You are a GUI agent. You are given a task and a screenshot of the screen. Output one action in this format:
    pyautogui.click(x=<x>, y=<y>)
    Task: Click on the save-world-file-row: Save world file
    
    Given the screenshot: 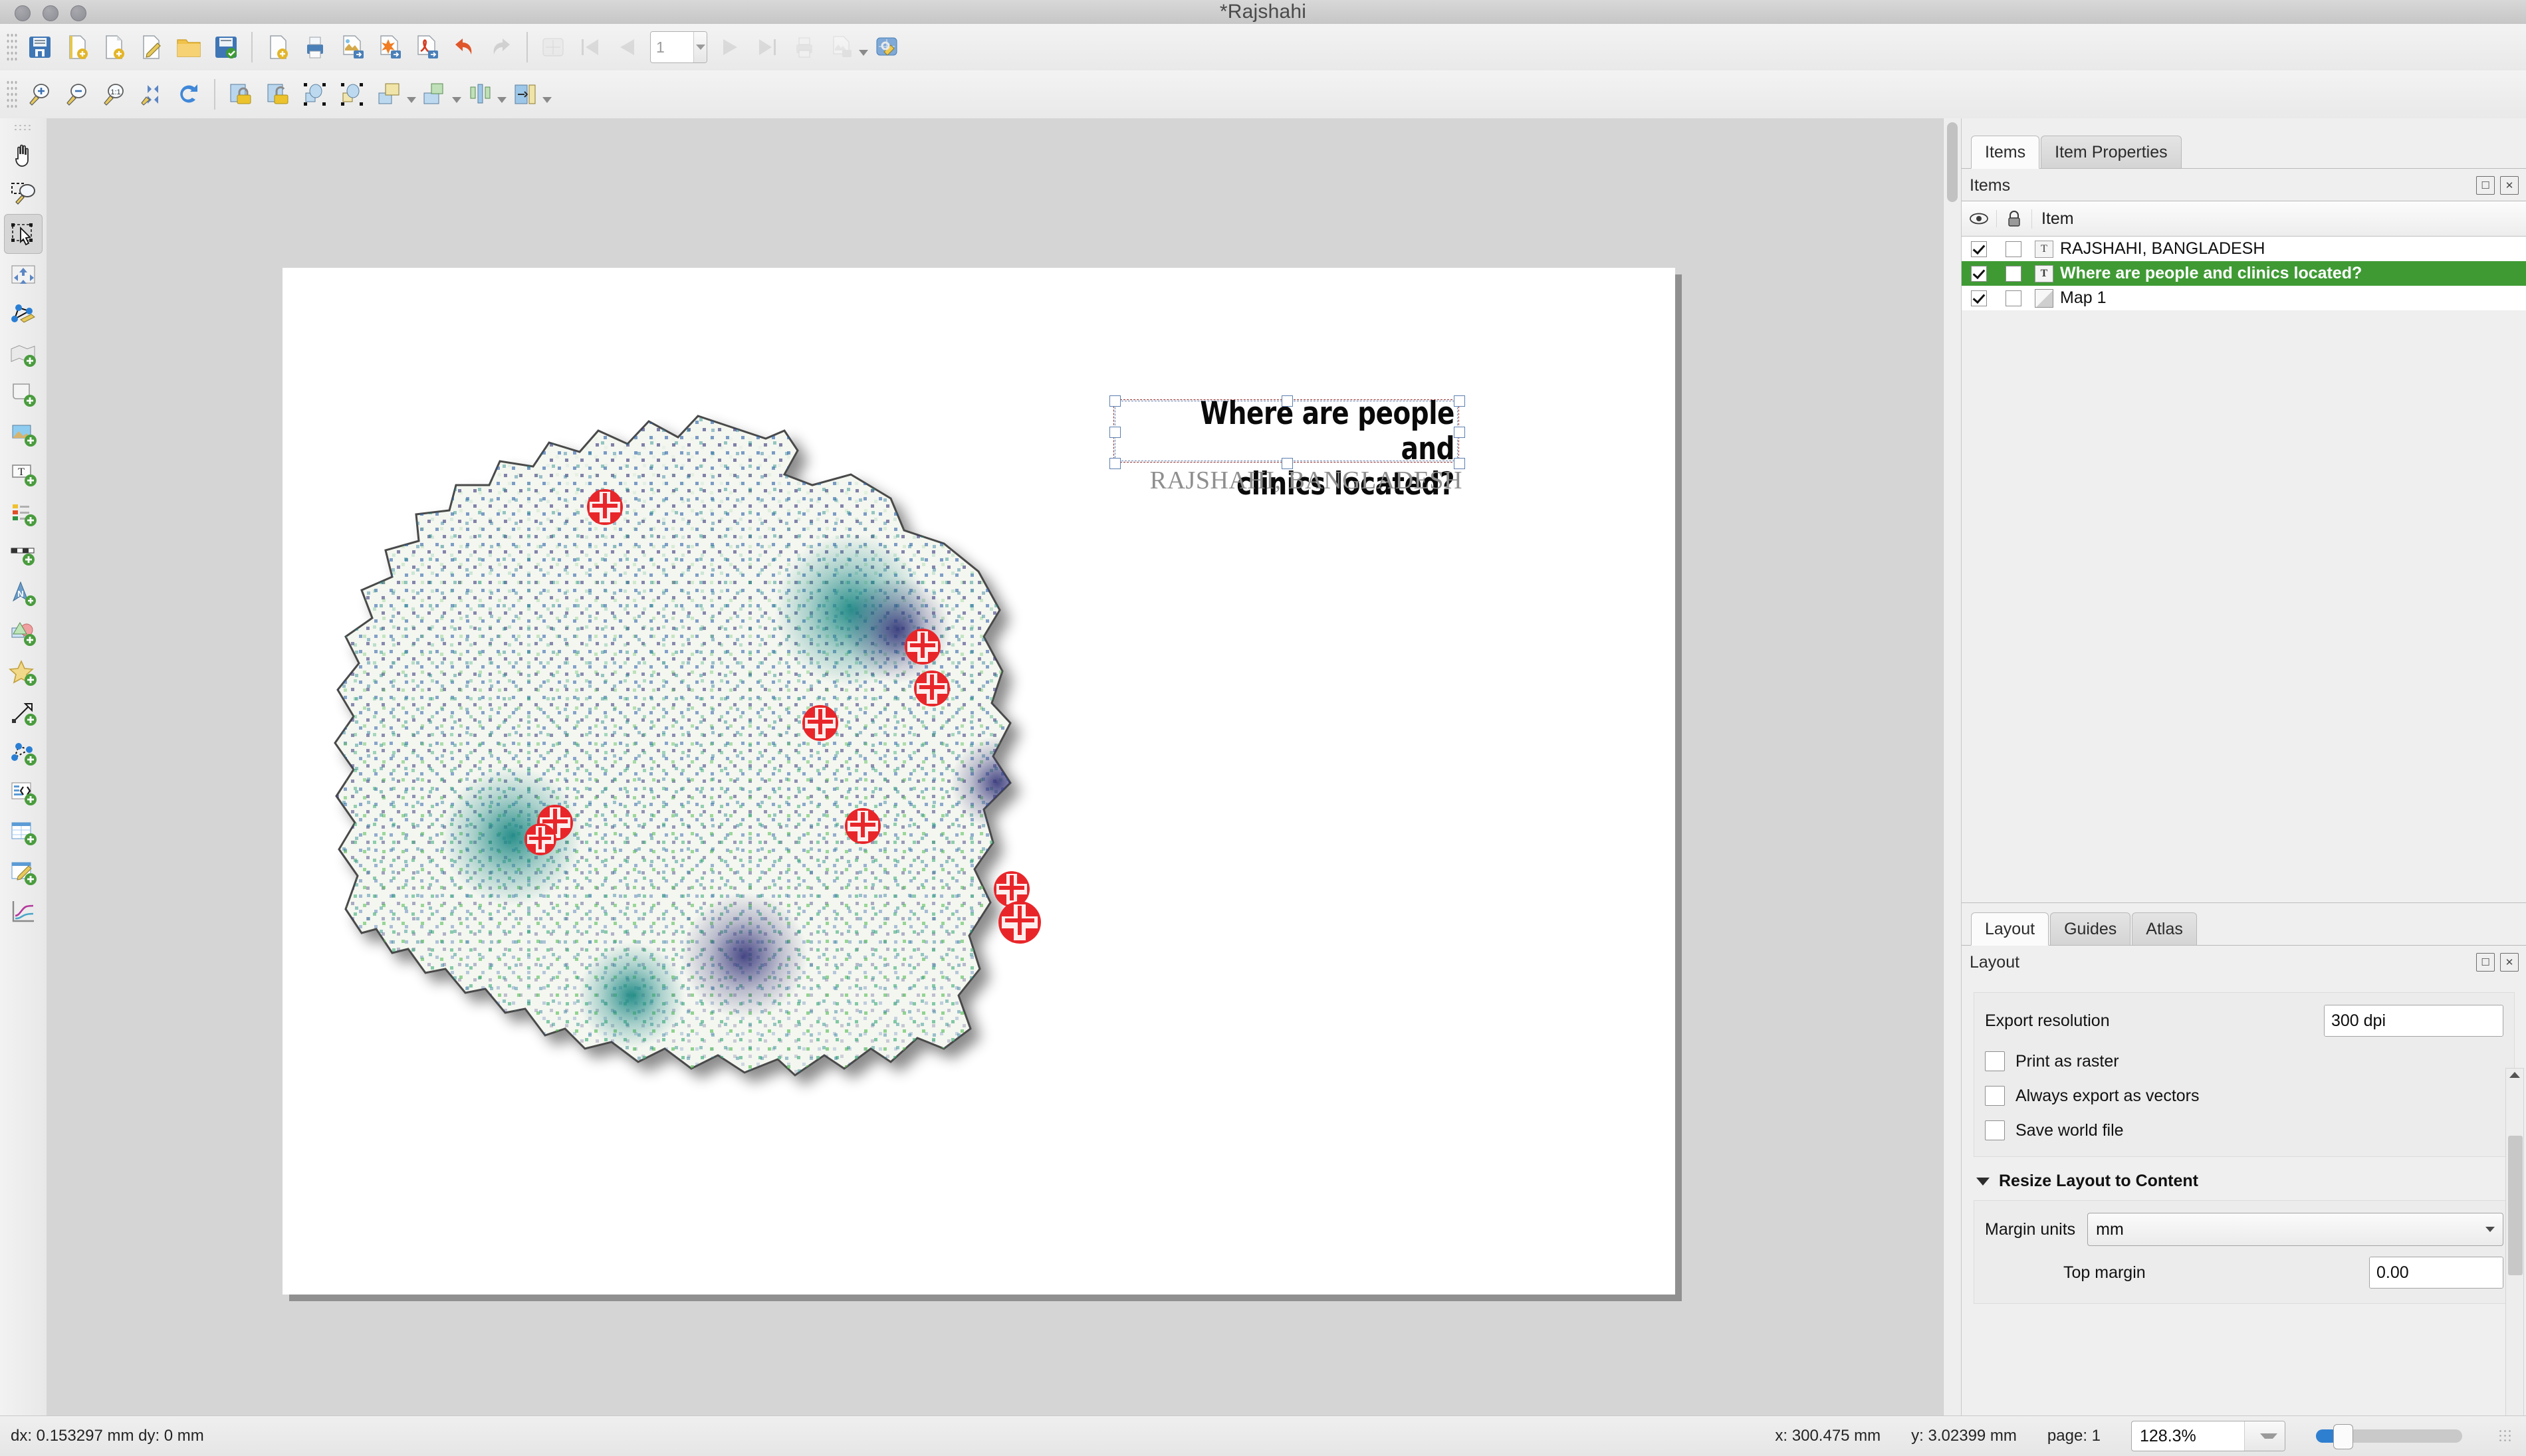 What is the action you would take?
    pyautogui.click(x=2244, y=1130)
    